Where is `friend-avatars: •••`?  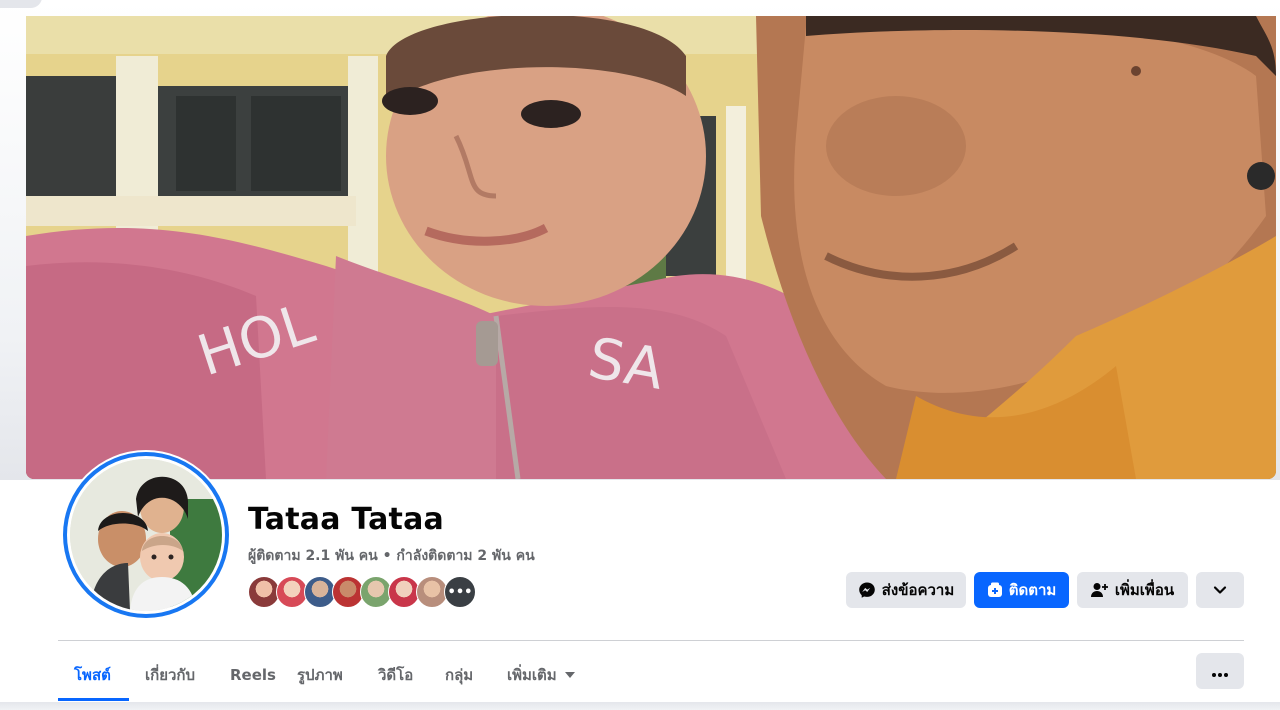
friend-avatars: ••• is located at coordinates (368, 592).